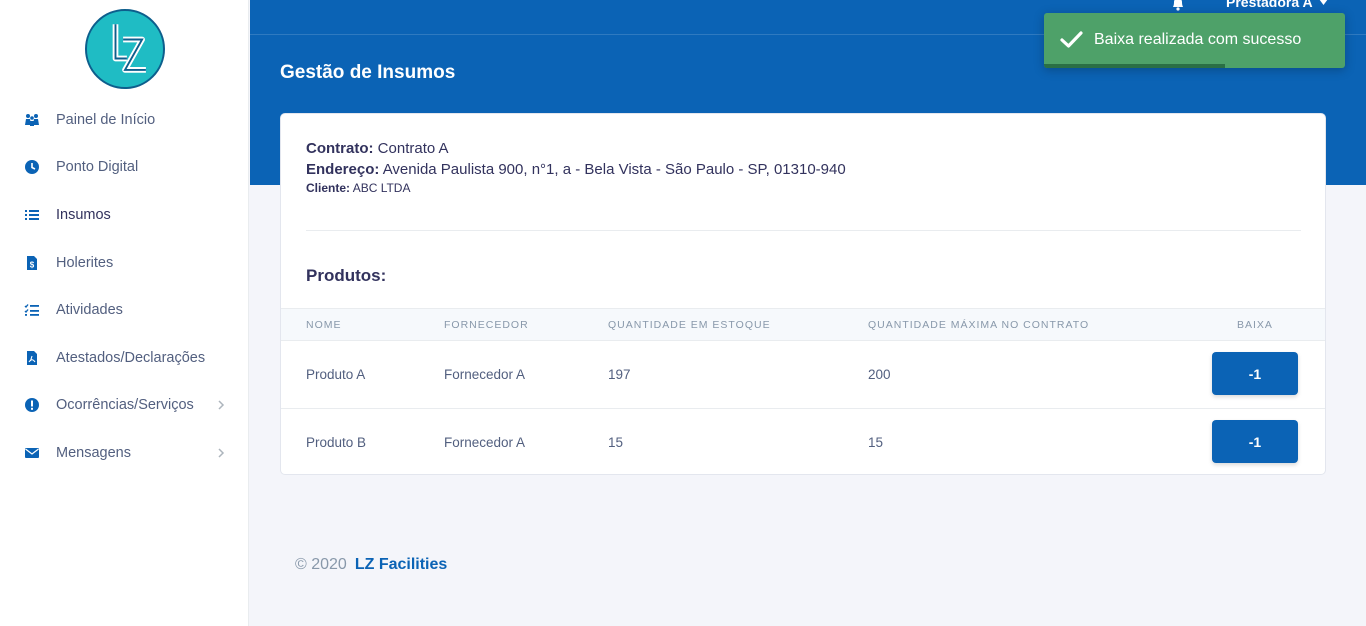 This screenshot has width=1366, height=626. I want to click on sidebar-item-holerites: $ Holerites, so click(124, 263).